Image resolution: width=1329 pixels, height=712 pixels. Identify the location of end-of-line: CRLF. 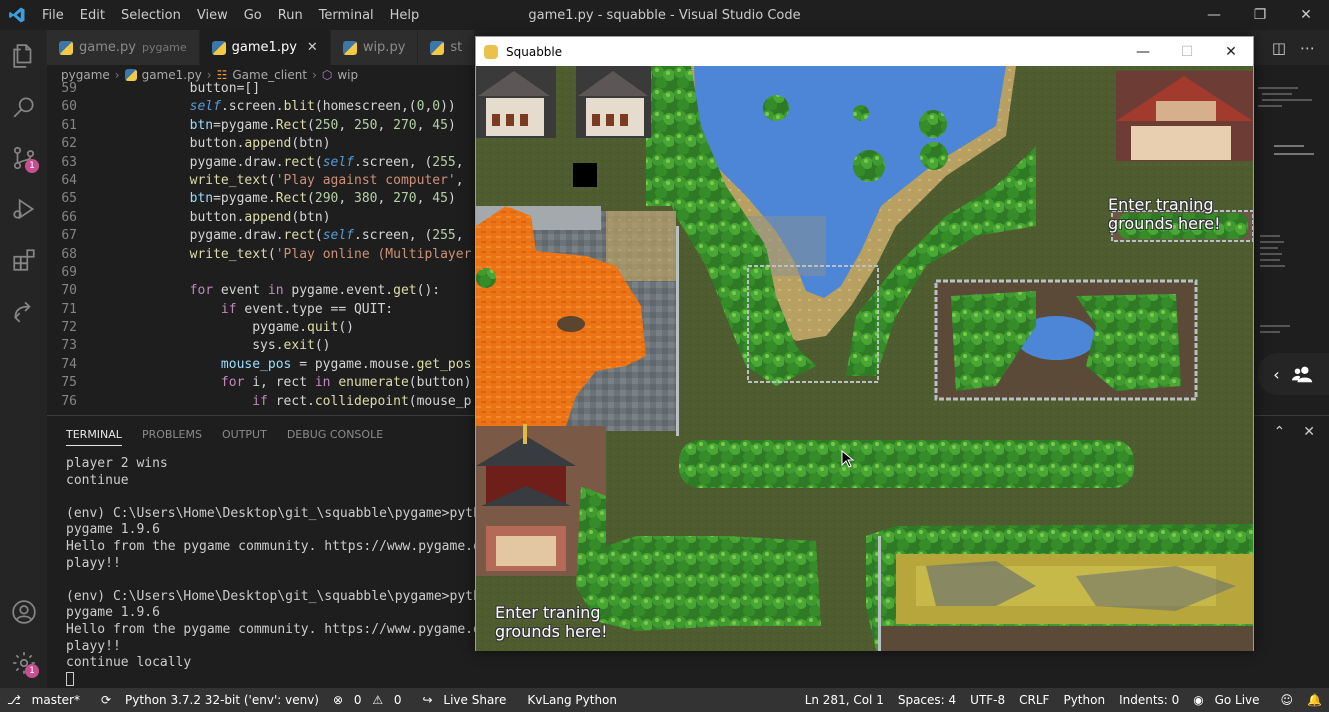
(1034, 700).